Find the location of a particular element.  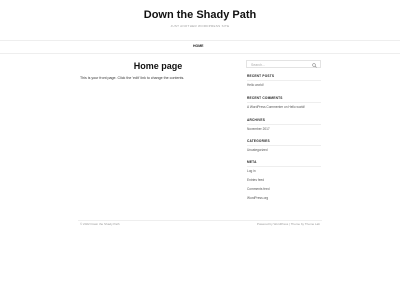

widget-title-archives: ARCHIVES is located at coordinates (256, 120).